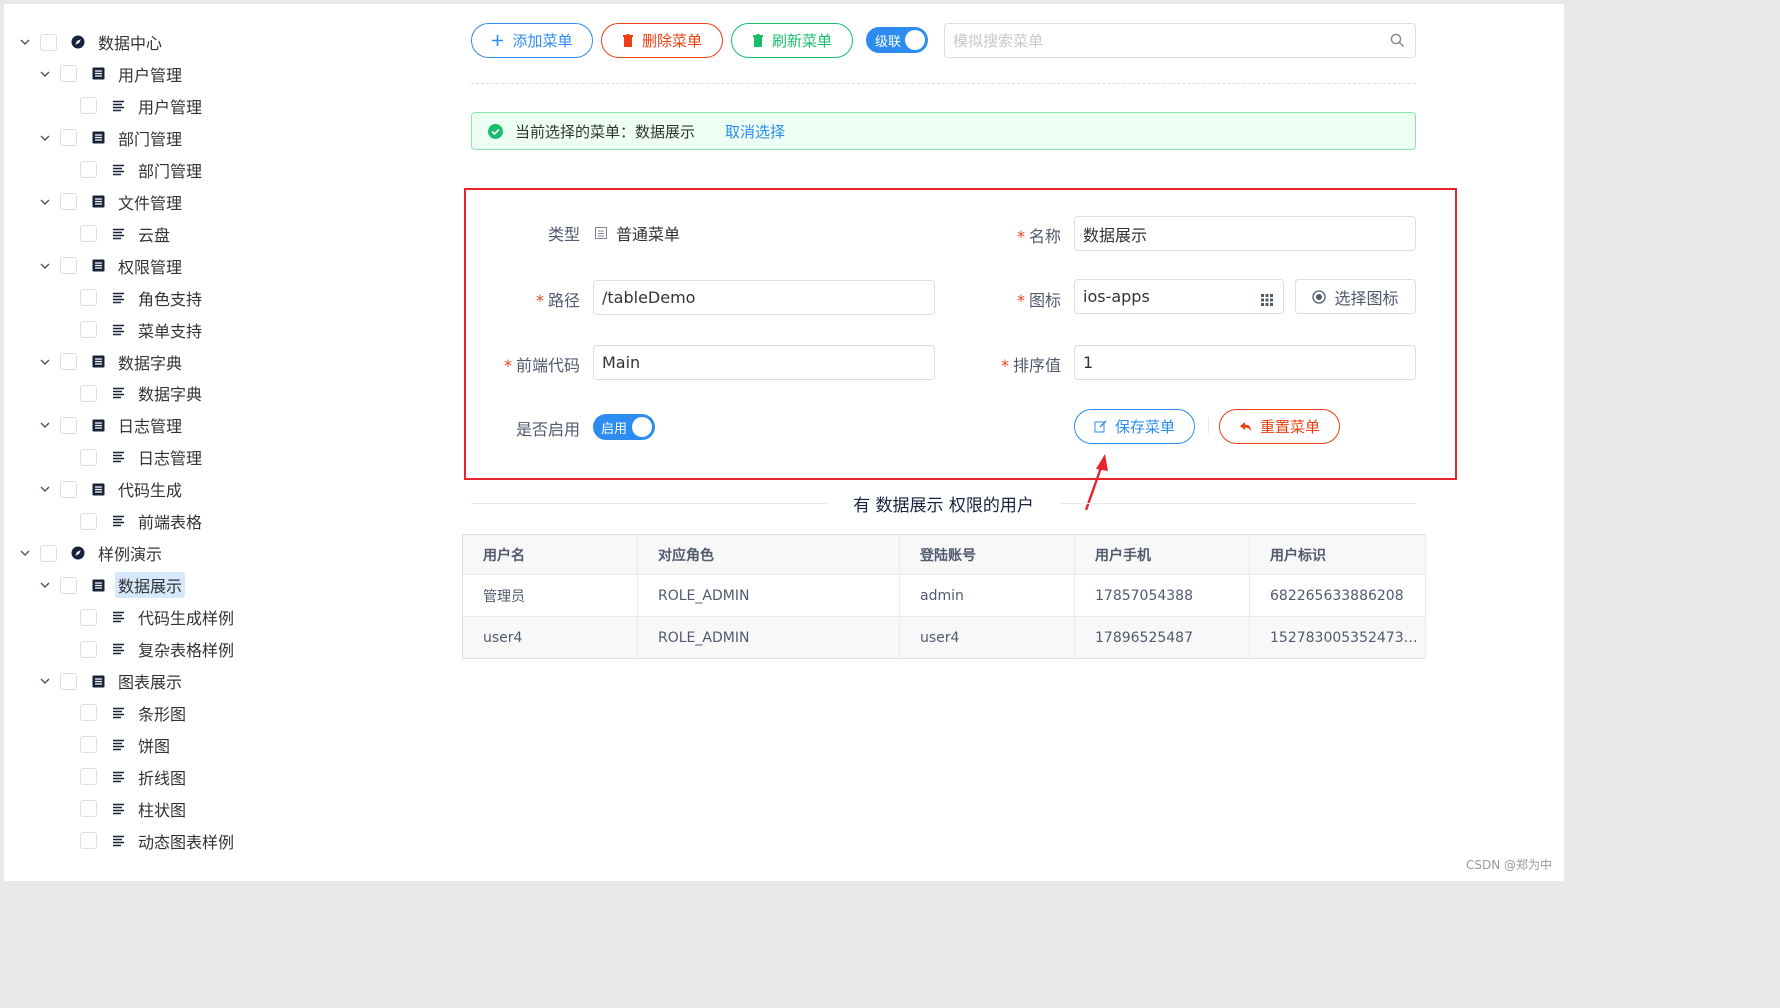 The image size is (1780, 1008). Describe the element at coordinates (150, 202) in the screenshot. I see `tree-node-label: 文件管理` at that location.